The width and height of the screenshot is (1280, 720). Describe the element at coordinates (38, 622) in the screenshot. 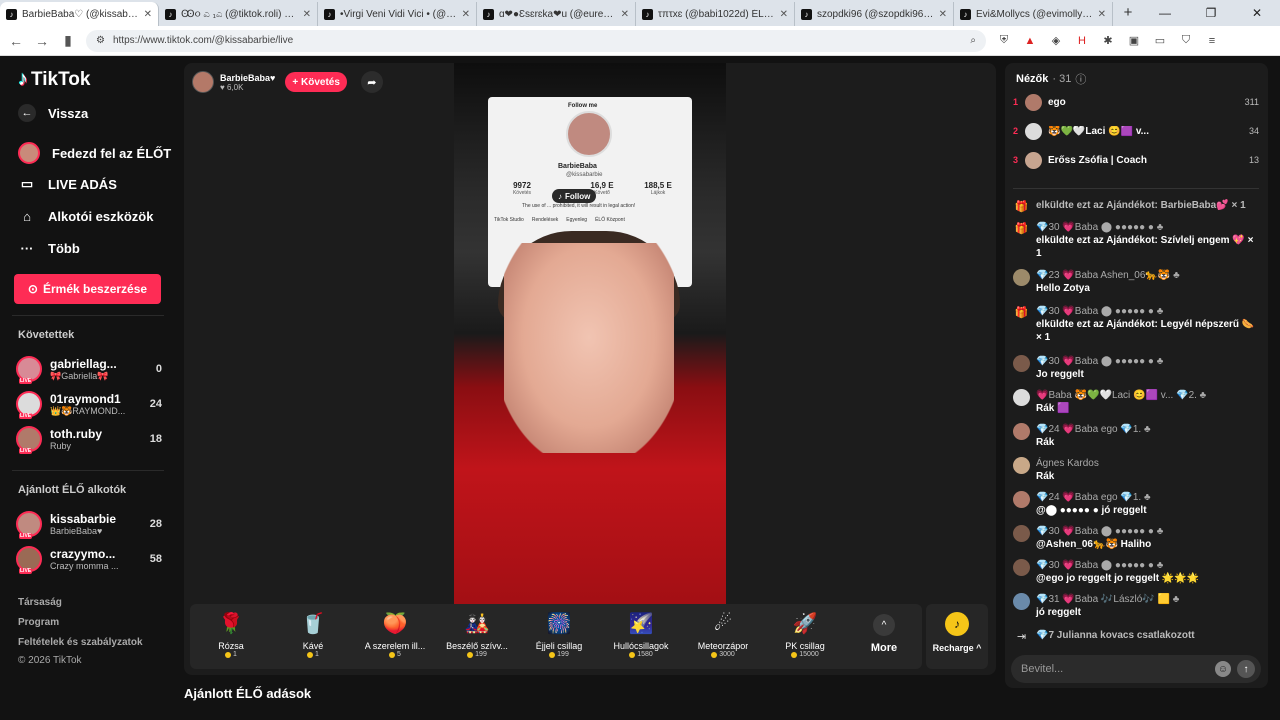

I see `footer-link-program: Program` at that location.